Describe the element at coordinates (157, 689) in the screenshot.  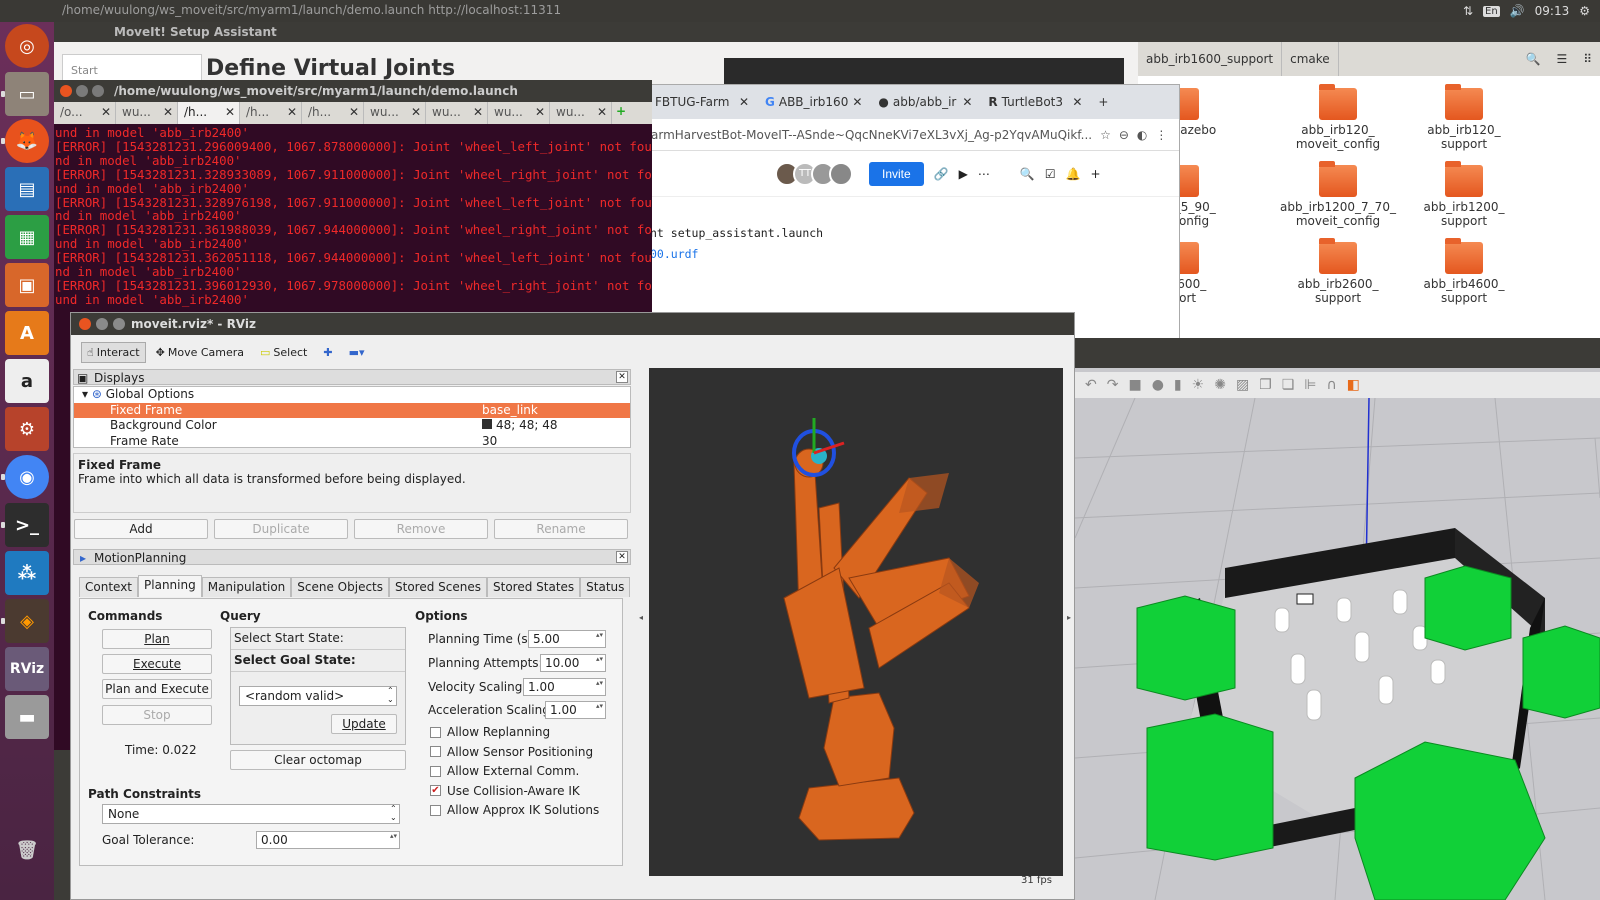
I see `plan-and-execute-button: Plan and Execute` at that location.